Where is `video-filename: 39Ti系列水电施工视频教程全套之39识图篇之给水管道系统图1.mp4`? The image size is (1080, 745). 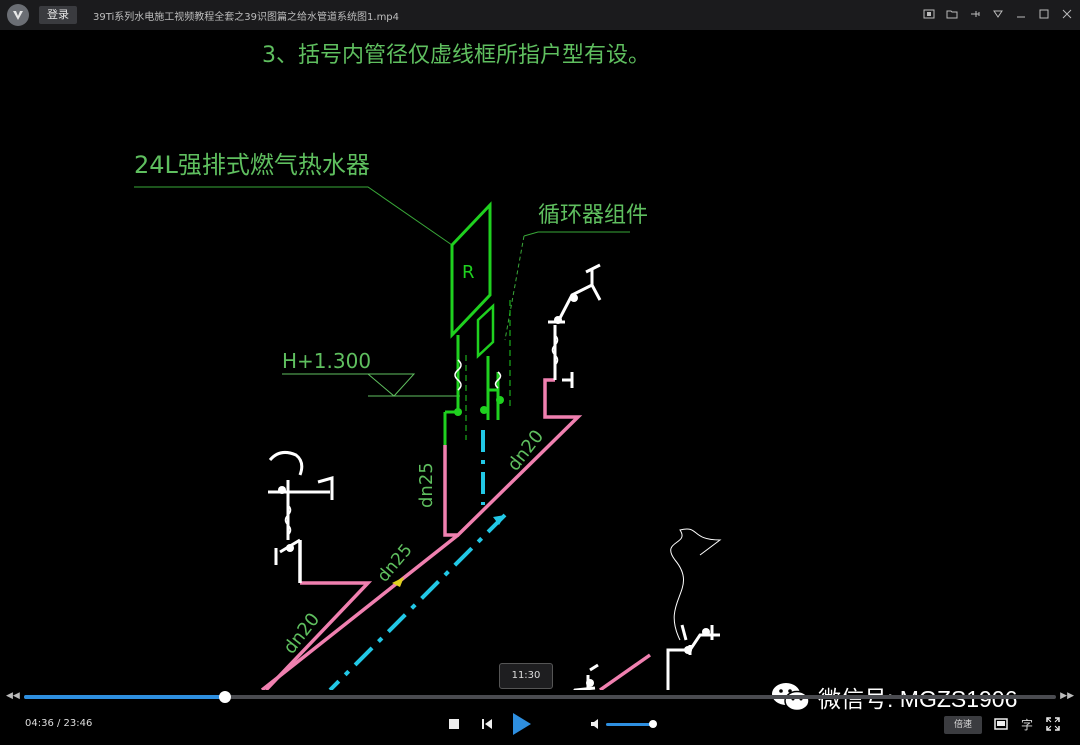 video-filename: 39Ti系列水电施工视频教程全套之39识图篇之给水管道系统图1.mp4 is located at coordinates (246, 17).